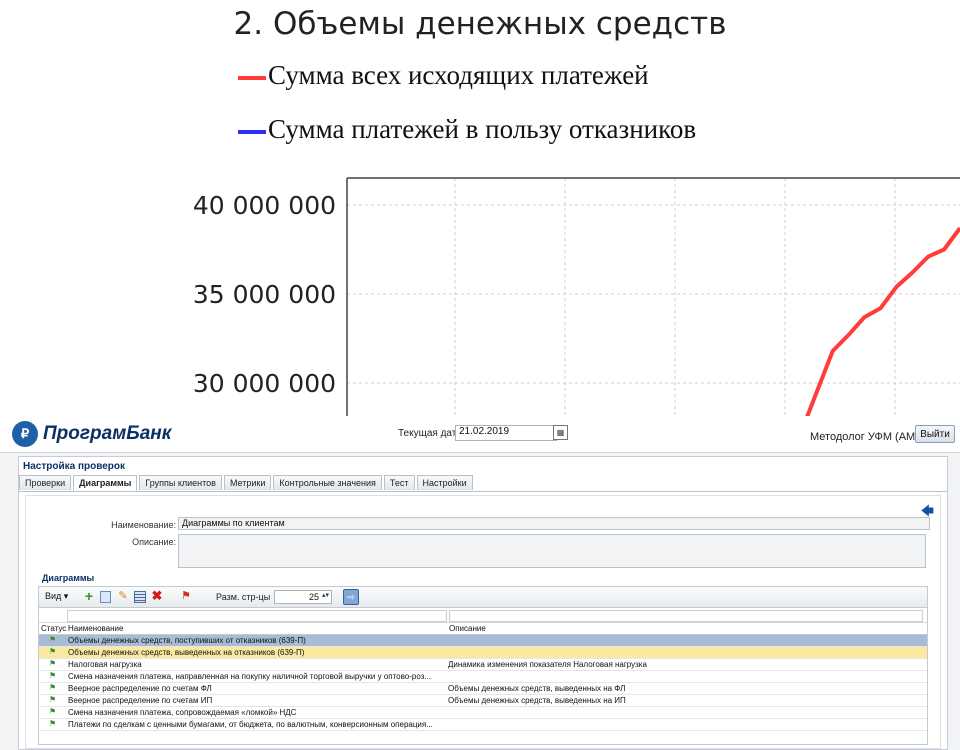 This screenshot has height=750, width=960. I want to click on delete-icon: ✖, so click(157, 595).